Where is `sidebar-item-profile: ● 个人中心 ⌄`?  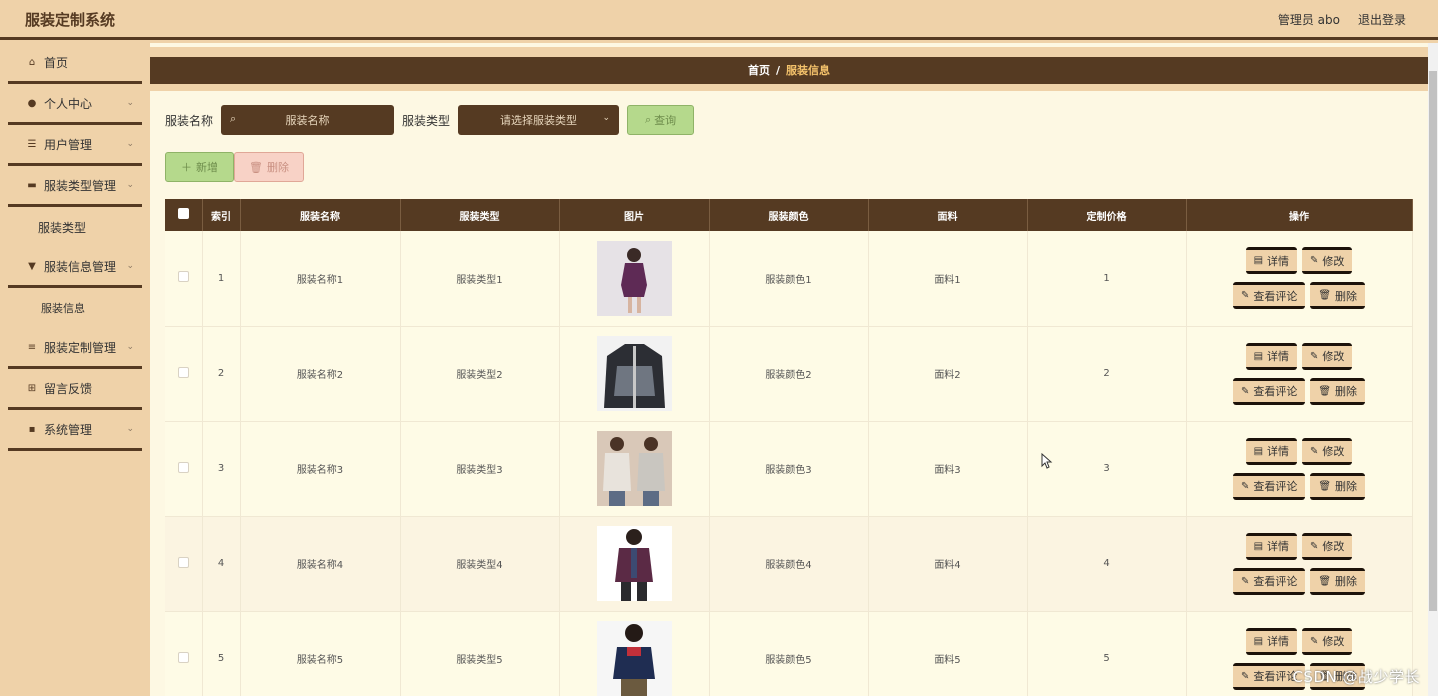 sidebar-item-profile: ● 个人中心 ⌄ is located at coordinates (75, 104).